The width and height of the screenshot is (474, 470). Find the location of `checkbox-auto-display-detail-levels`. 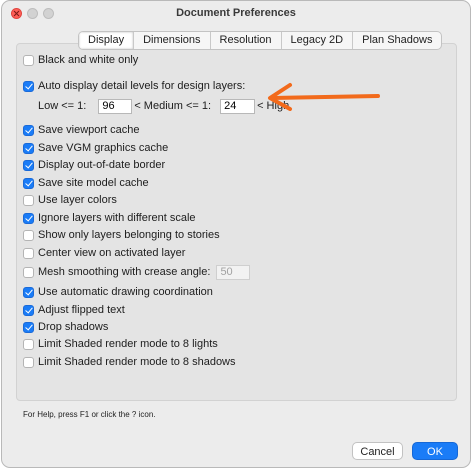

checkbox-auto-display-detail-levels is located at coordinates (28, 86).